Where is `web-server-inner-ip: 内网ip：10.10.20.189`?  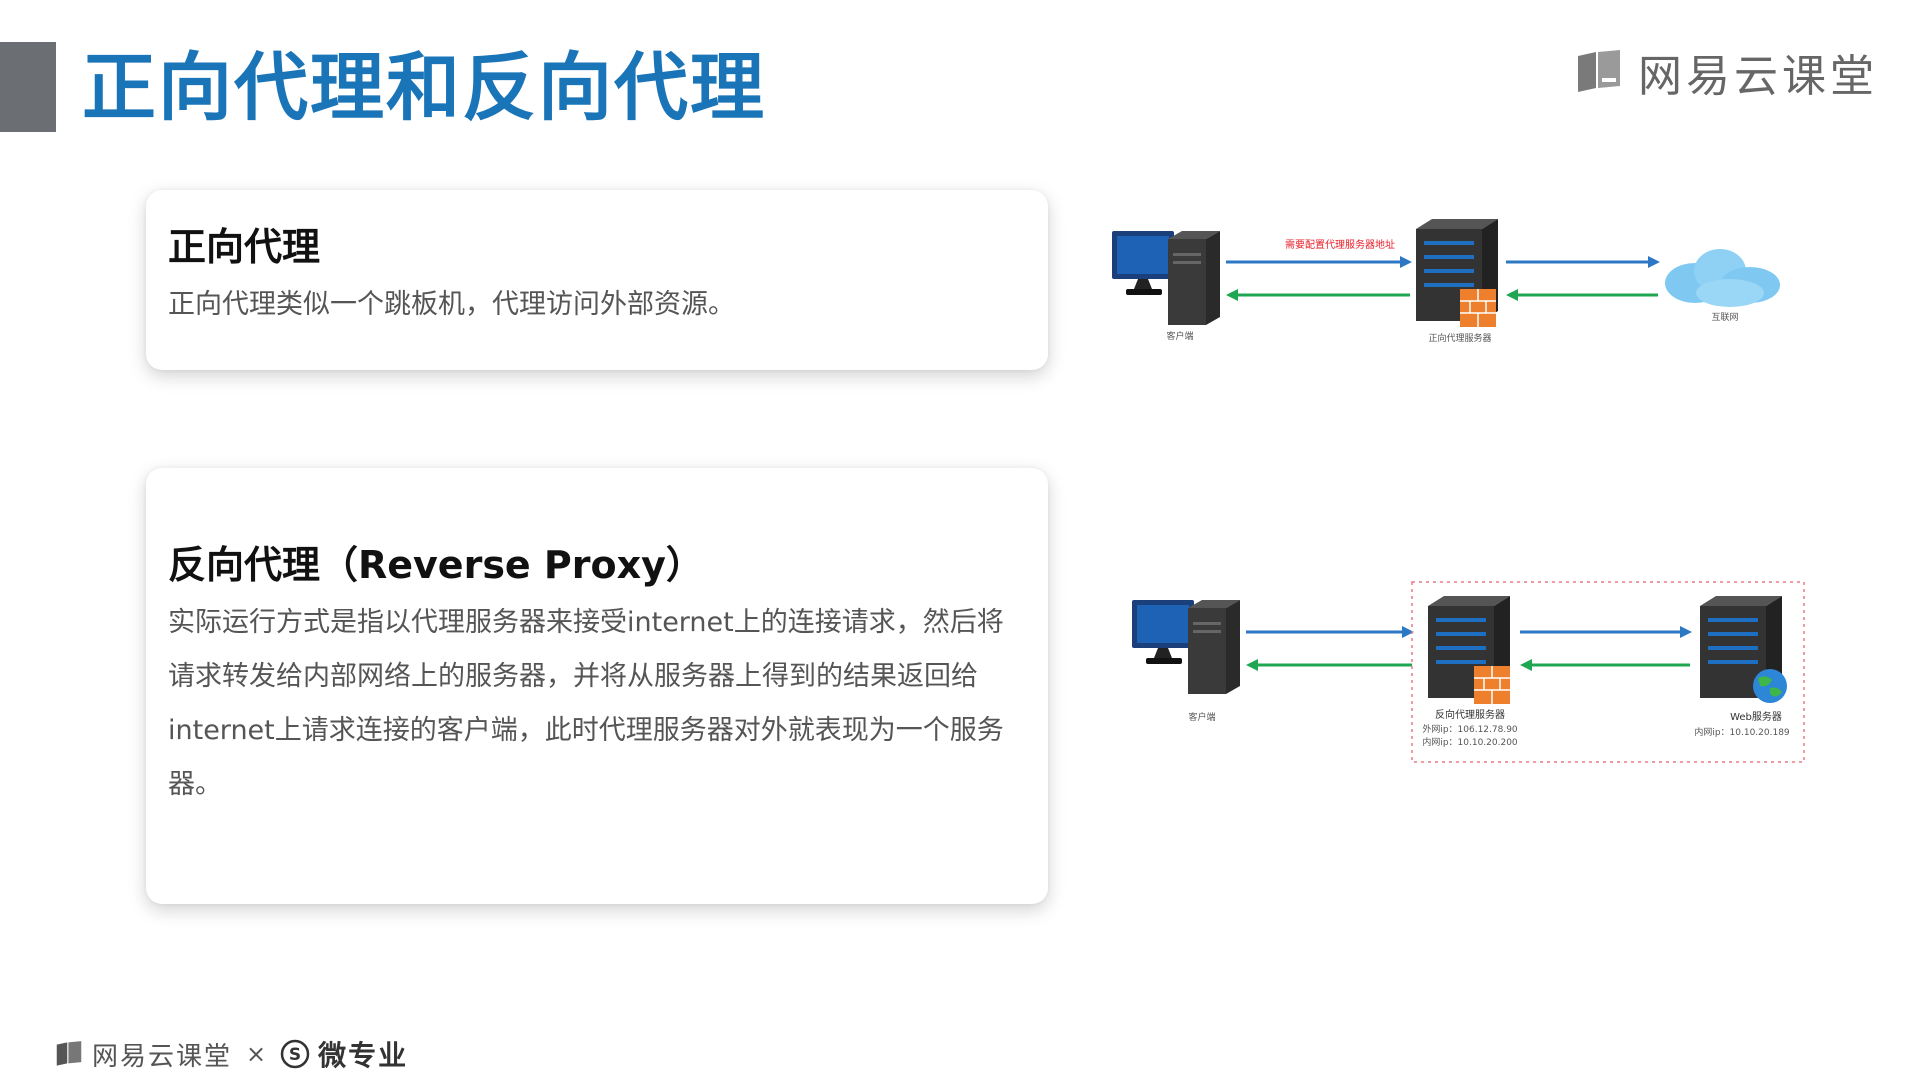
web-server-inner-ip: 内网ip：10.10.20.189 is located at coordinates (1742, 732).